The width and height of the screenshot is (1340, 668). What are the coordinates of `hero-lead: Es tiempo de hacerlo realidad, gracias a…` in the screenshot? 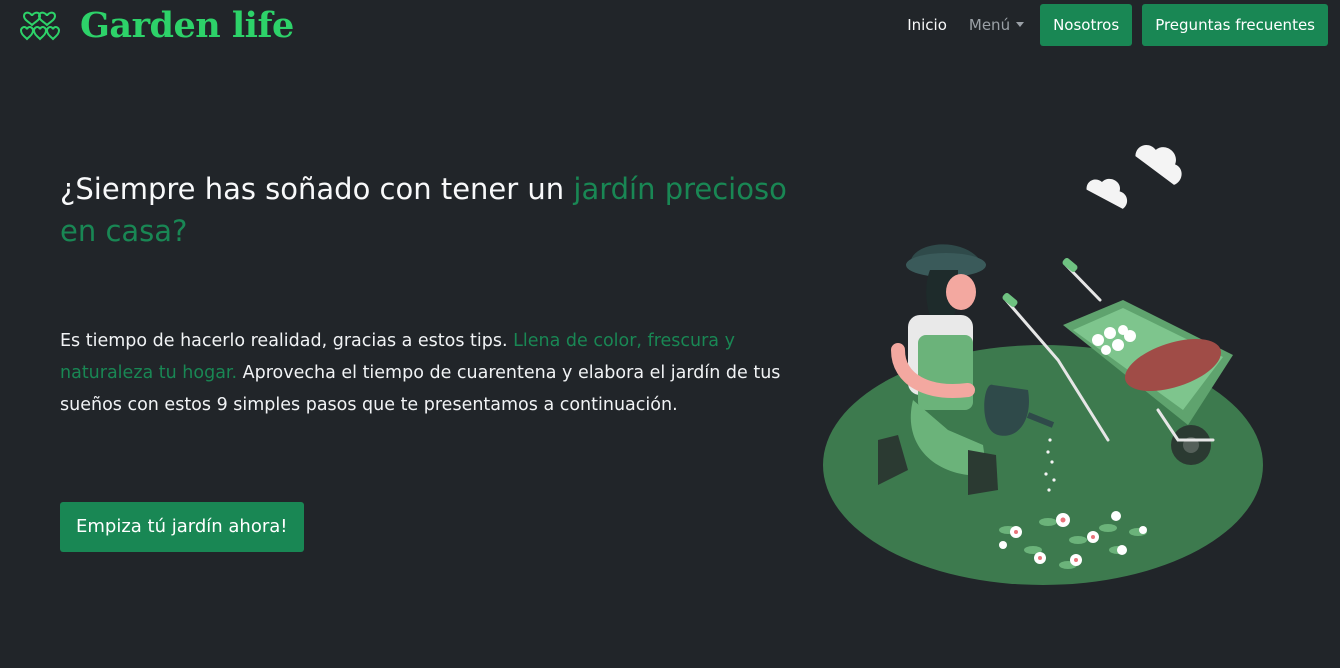 It's located at (440, 373).